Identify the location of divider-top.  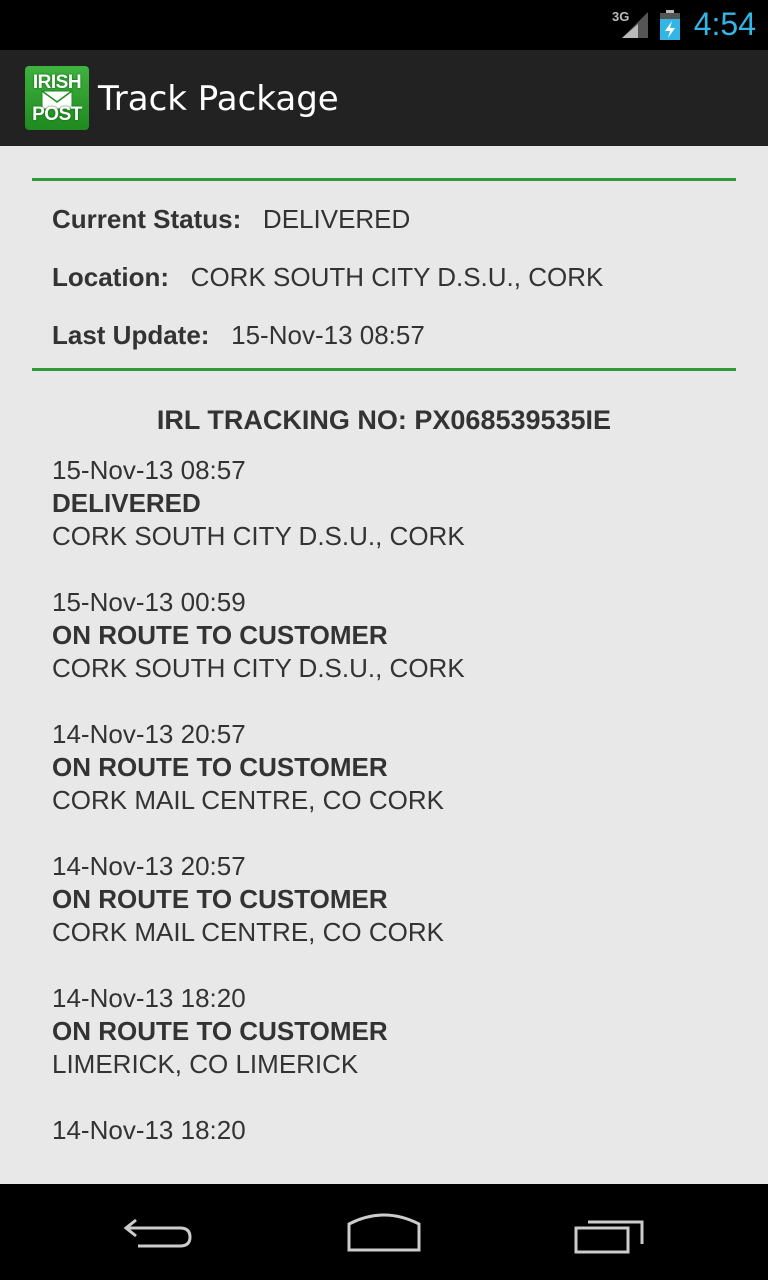
(384, 179).